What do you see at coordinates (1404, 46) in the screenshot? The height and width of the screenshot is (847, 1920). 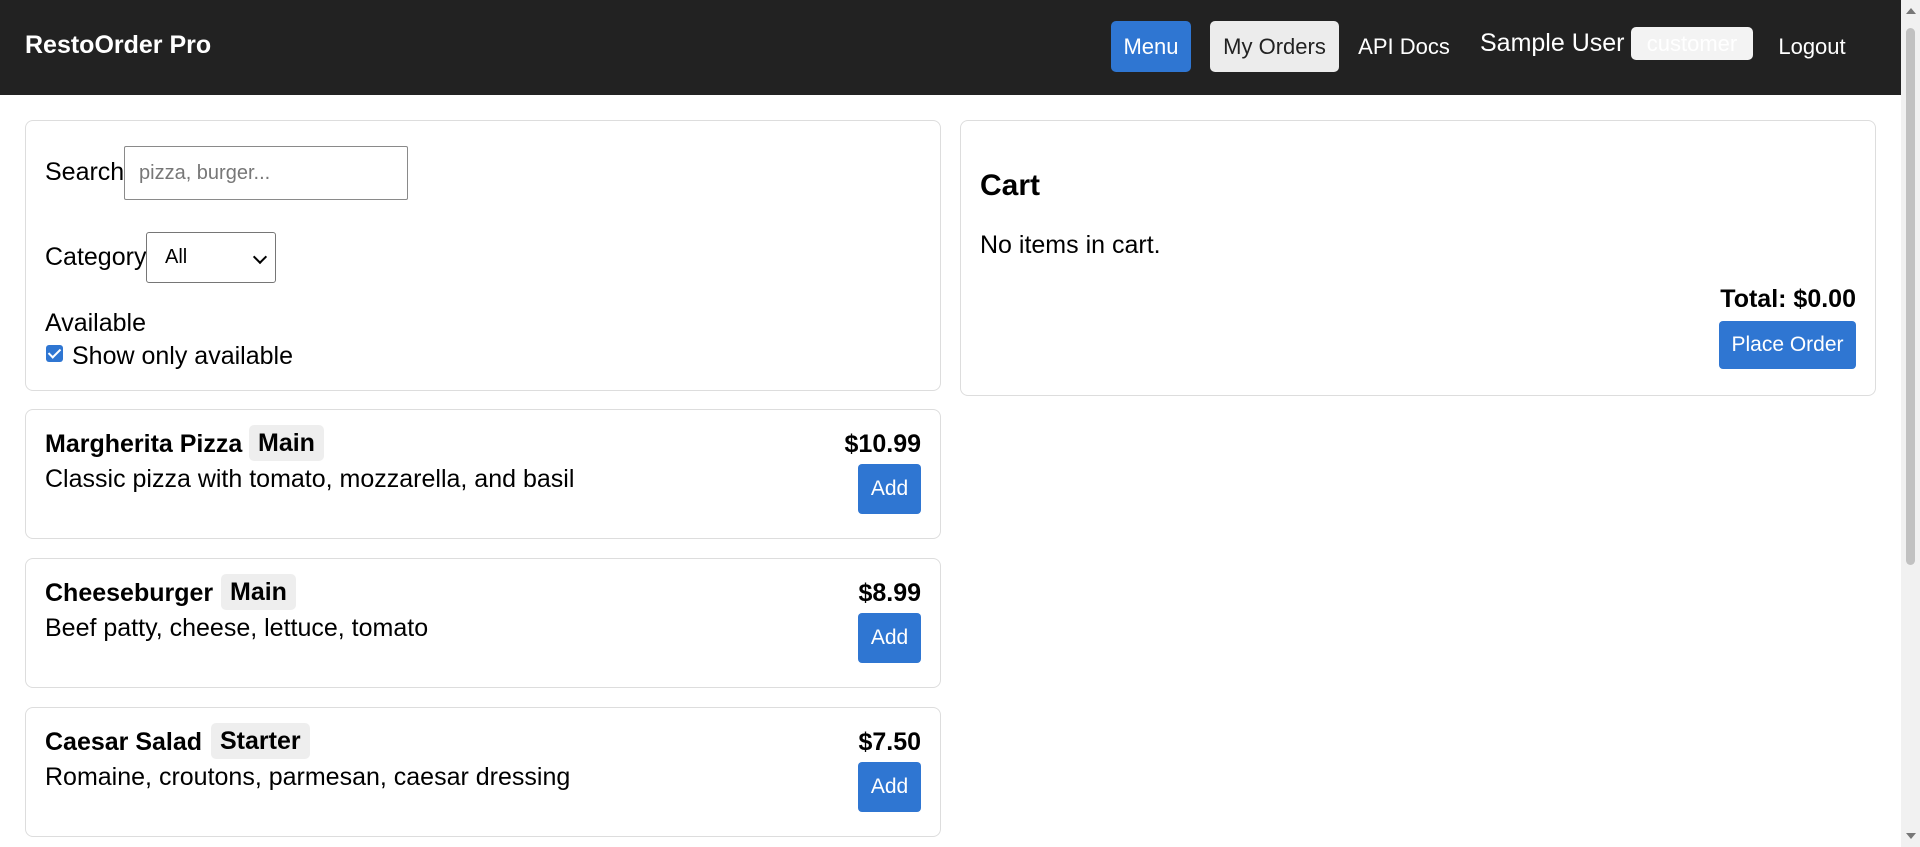 I see `nav-api-docs-link: API Docs` at bounding box center [1404, 46].